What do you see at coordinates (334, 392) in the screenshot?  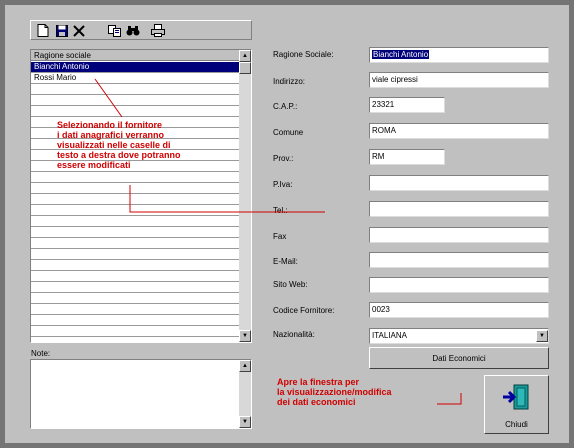 I see `button-hint-line: la visualizzazione/modifica` at bounding box center [334, 392].